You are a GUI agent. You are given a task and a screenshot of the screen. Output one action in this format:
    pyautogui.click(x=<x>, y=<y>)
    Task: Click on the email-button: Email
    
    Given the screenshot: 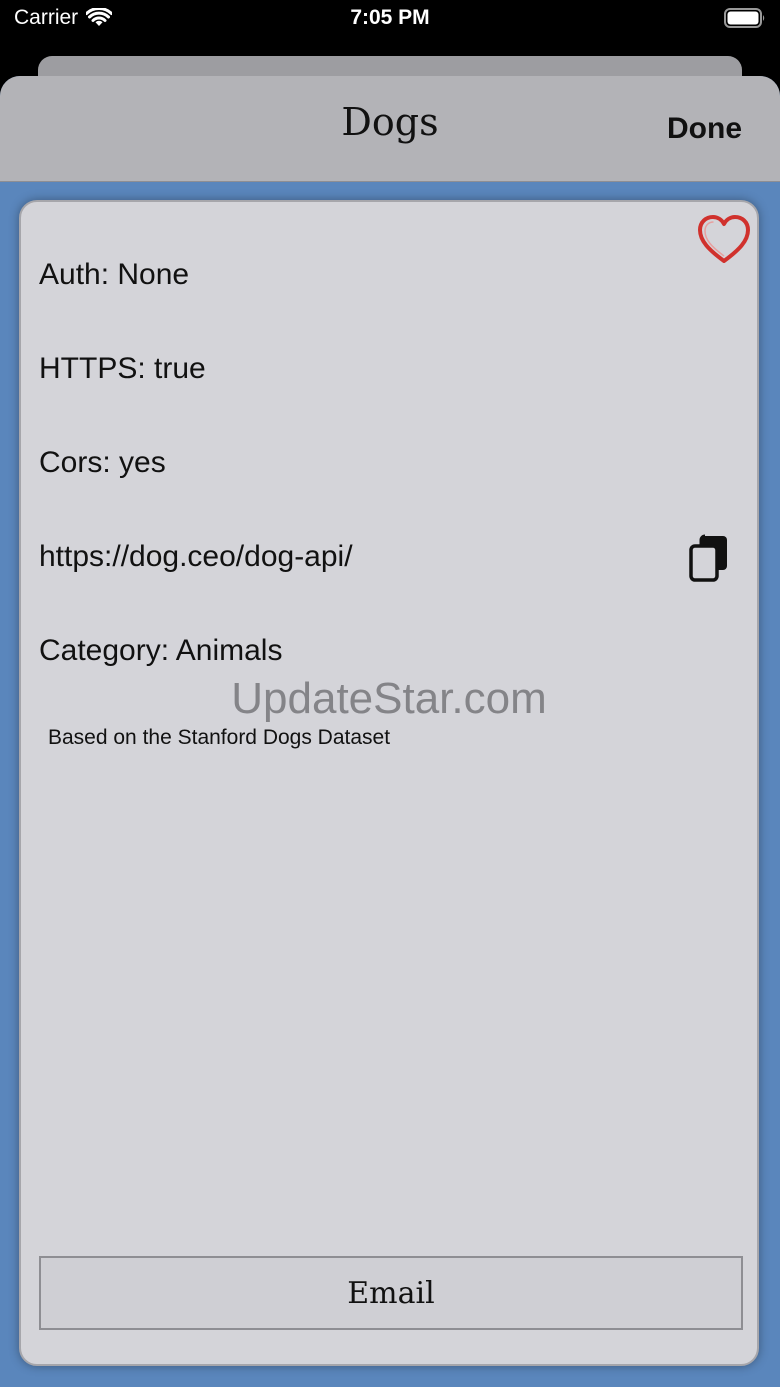 What is the action you would take?
    pyautogui.click(x=391, y=1293)
    